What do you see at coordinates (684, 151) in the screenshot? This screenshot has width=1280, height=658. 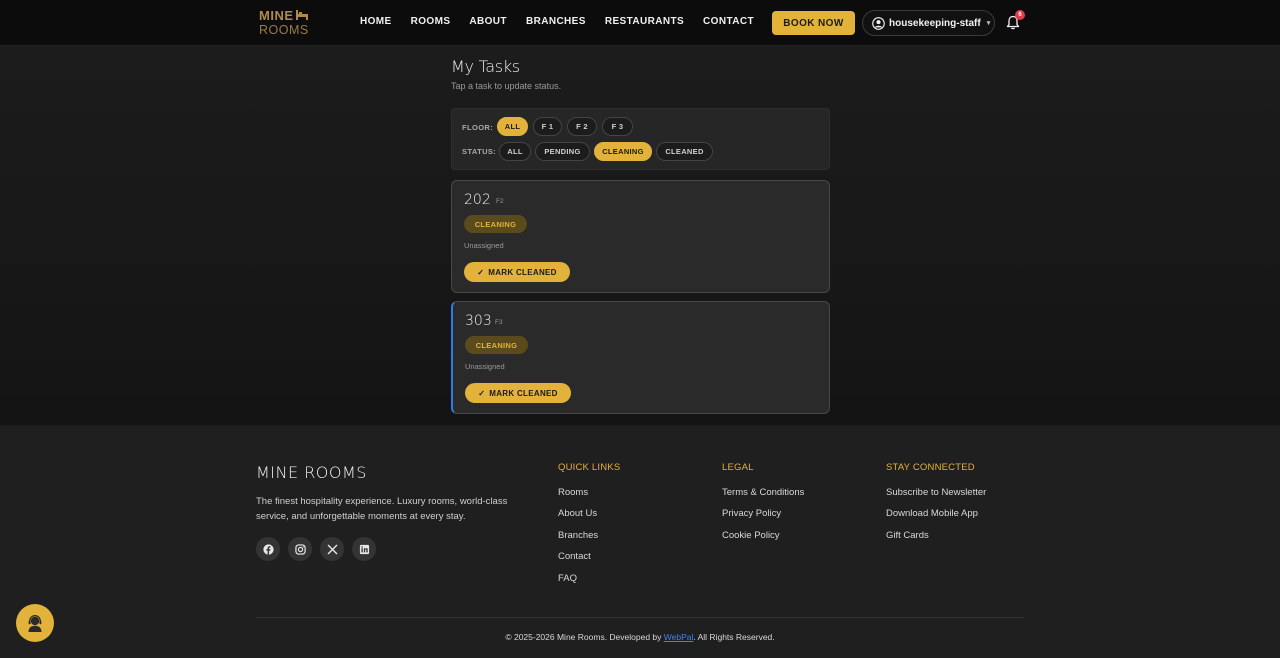 I see `status-chip-cleaned: CLEANED` at bounding box center [684, 151].